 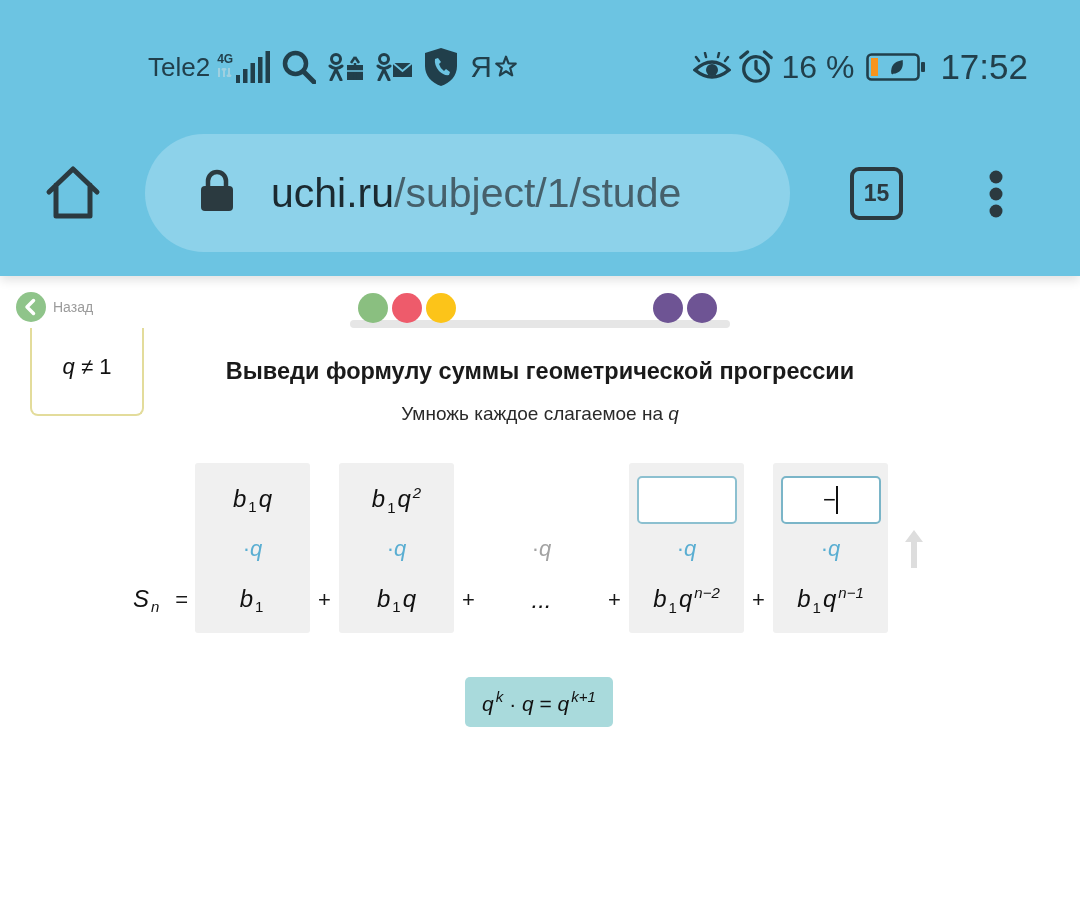 I want to click on url-text: uchi.ru/subject/1/stude, so click(x=476, y=193).